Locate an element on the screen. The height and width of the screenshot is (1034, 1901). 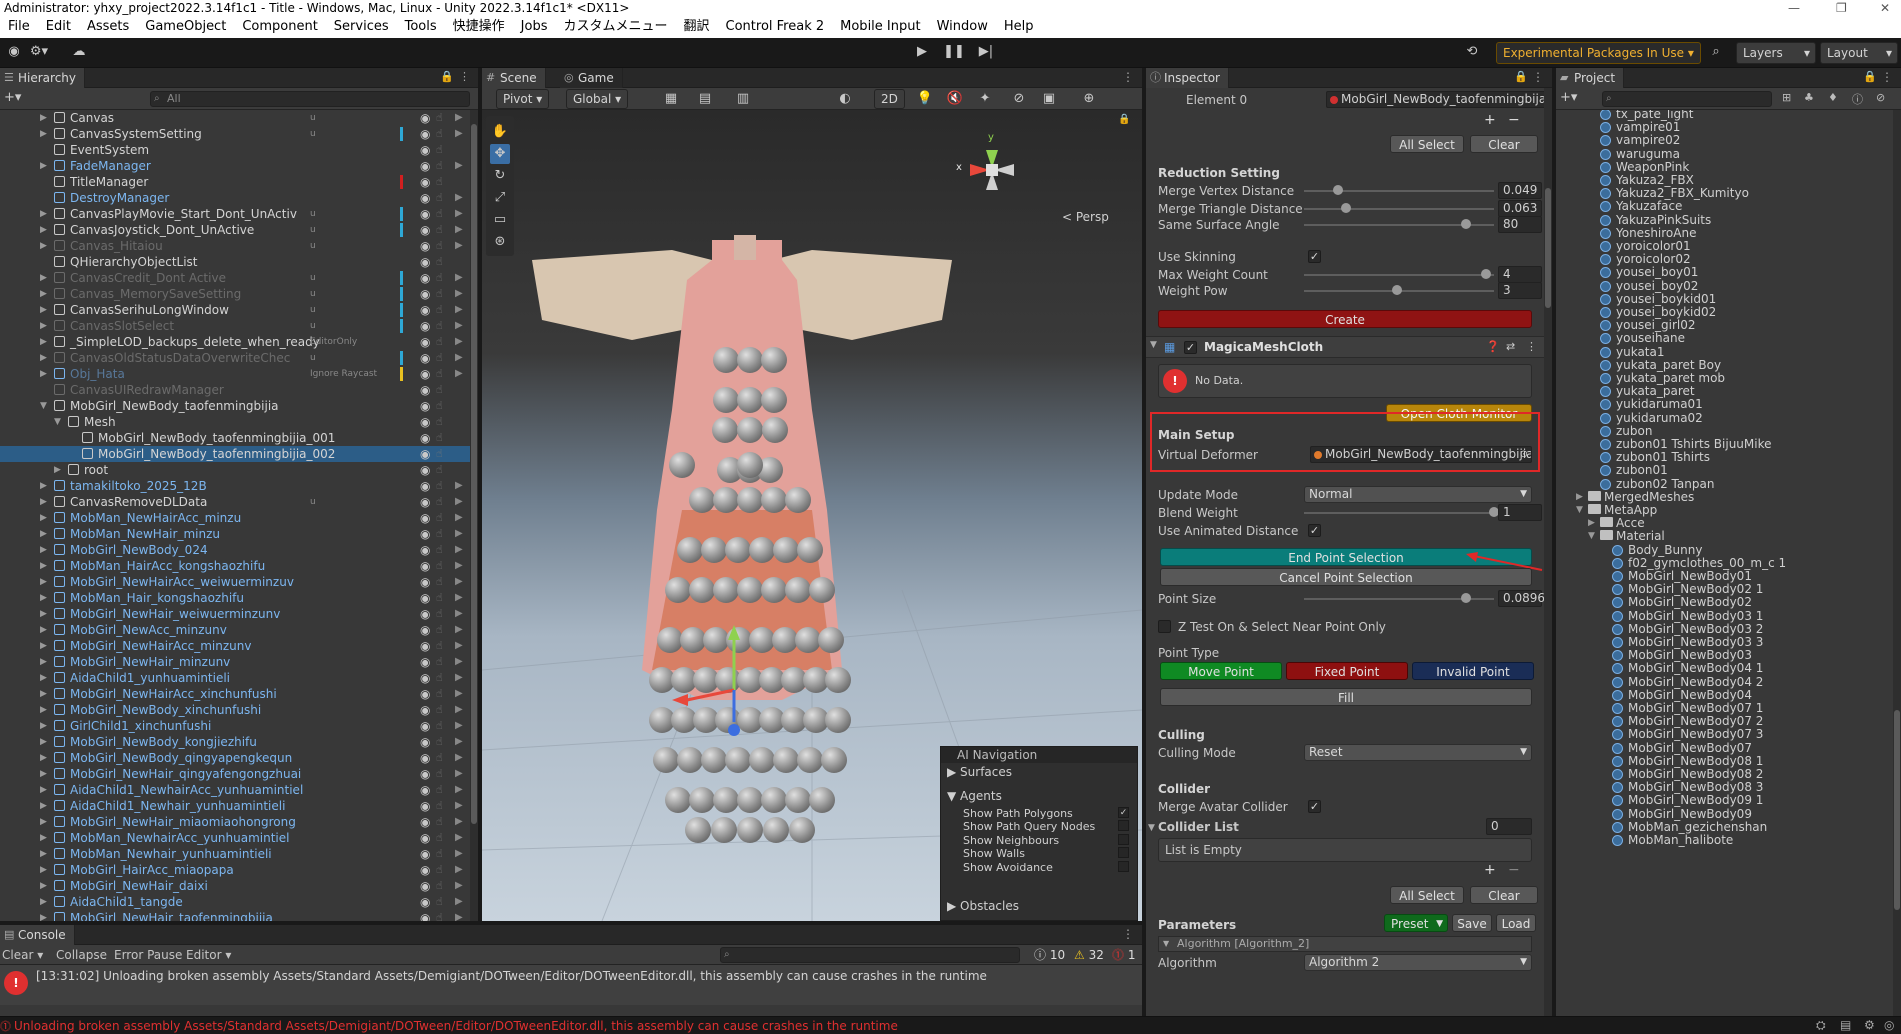
error-pause-button: Error Pause is located at coordinates (148, 955).